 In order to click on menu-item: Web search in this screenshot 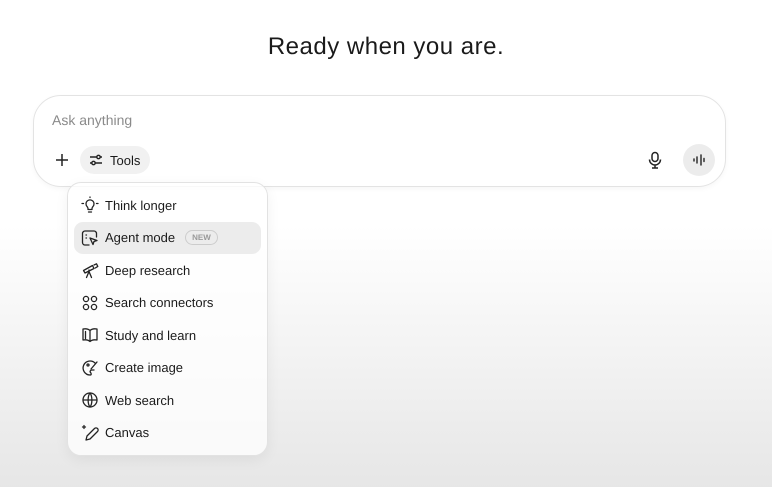, I will do `click(167, 400)`.